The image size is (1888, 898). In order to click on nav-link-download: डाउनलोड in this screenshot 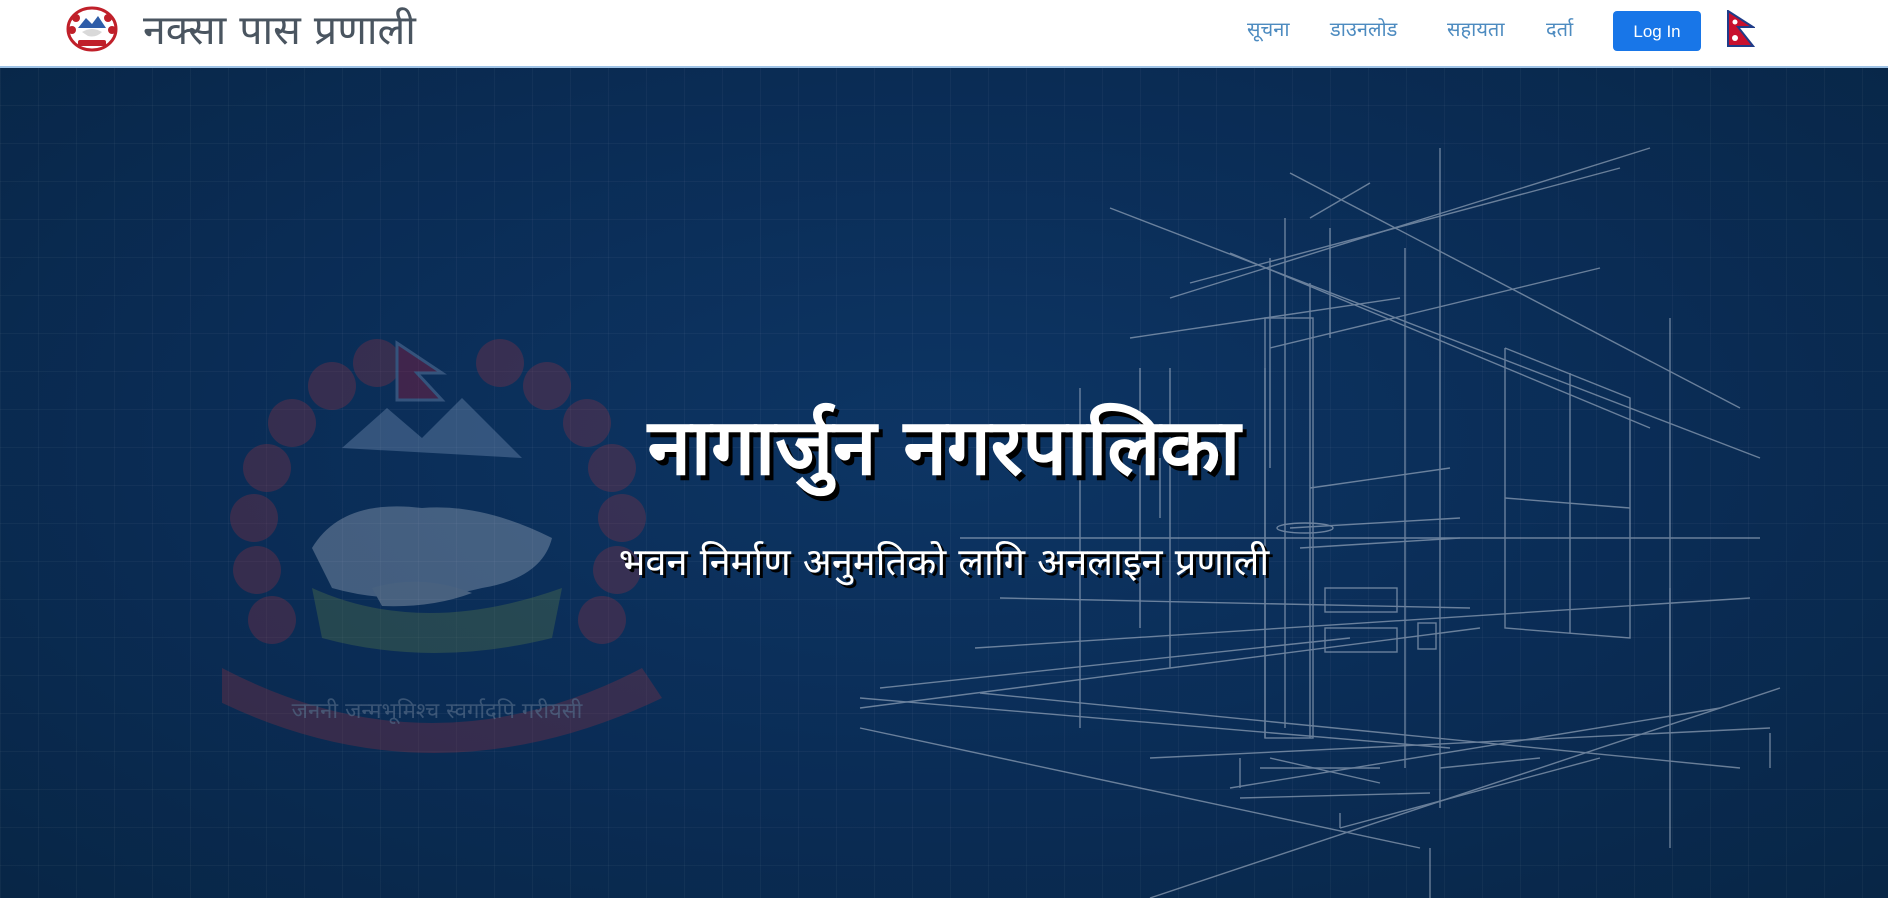, I will do `click(1363, 29)`.